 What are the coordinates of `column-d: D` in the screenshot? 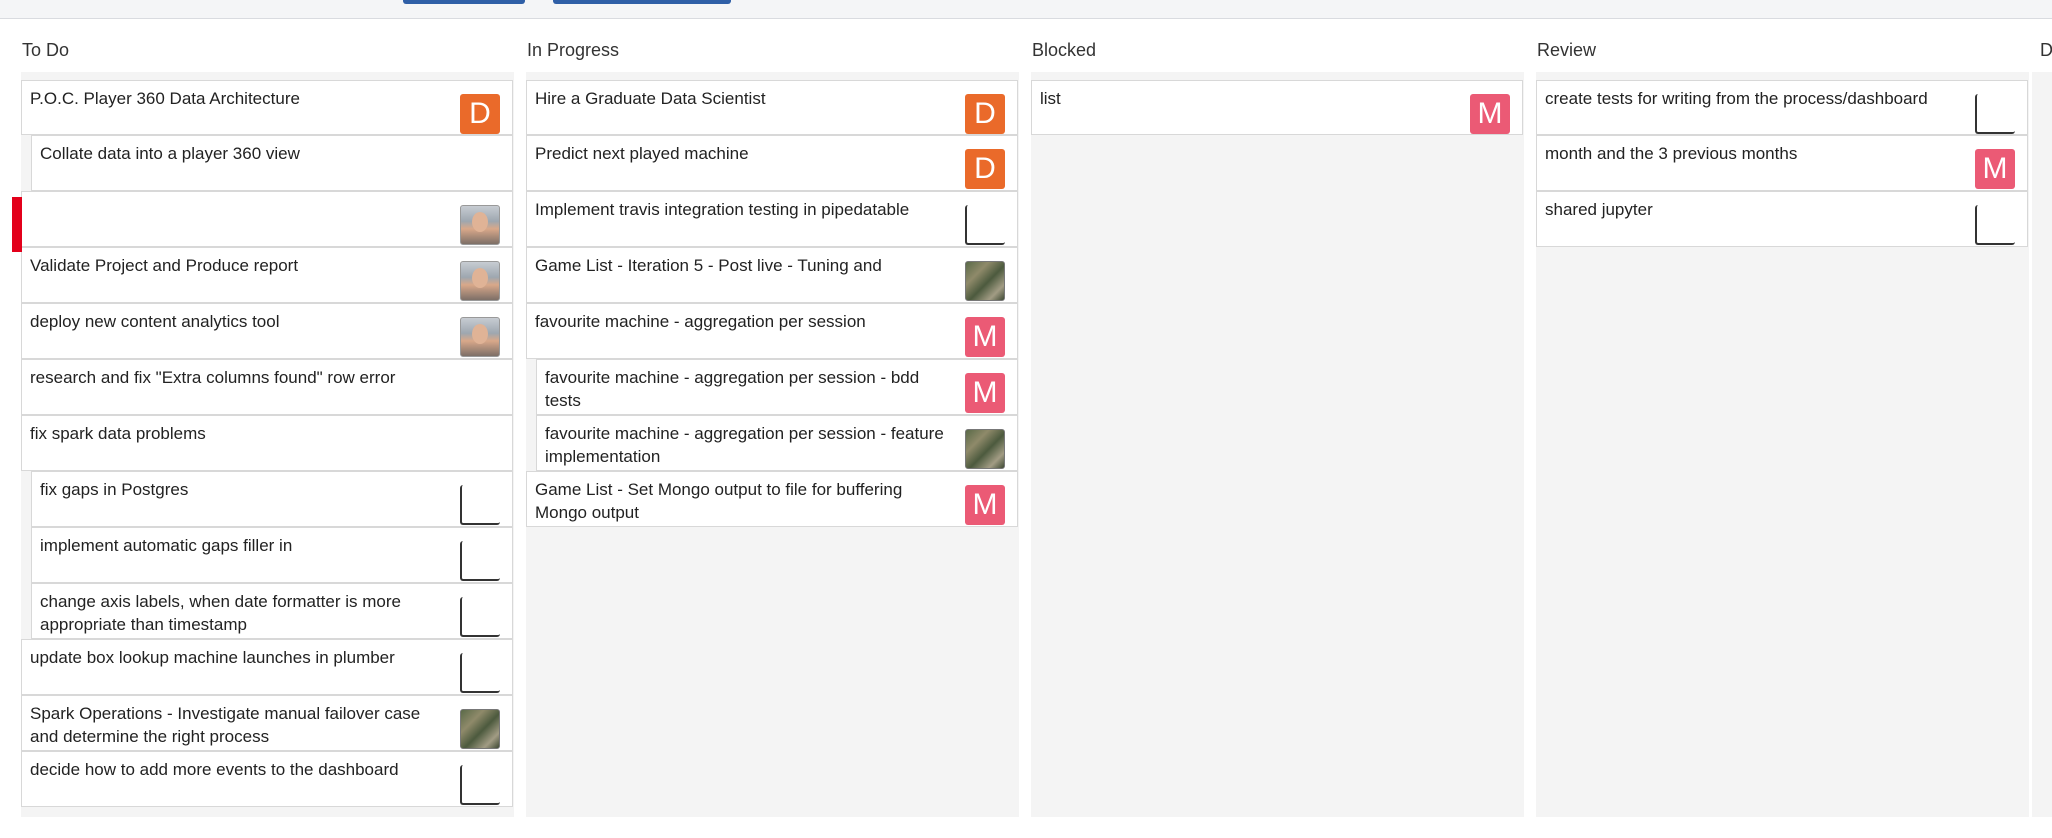 It's located at (2036, 422).